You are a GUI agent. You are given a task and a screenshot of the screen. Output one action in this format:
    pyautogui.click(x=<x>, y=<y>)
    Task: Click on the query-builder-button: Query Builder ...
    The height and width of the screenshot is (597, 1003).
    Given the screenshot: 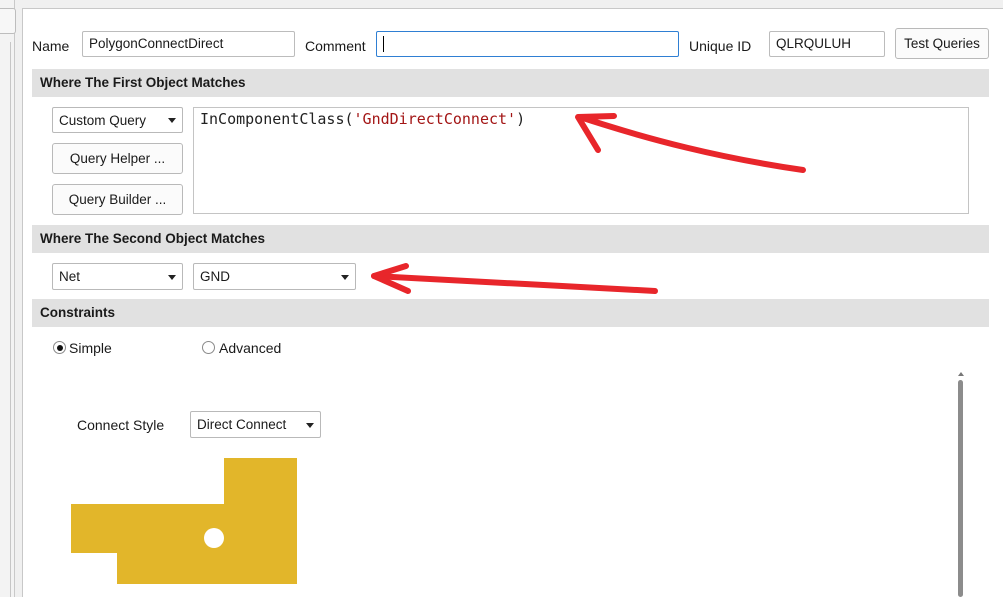 What is the action you would take?
    pyautogui.click(x=117, y=199)
    